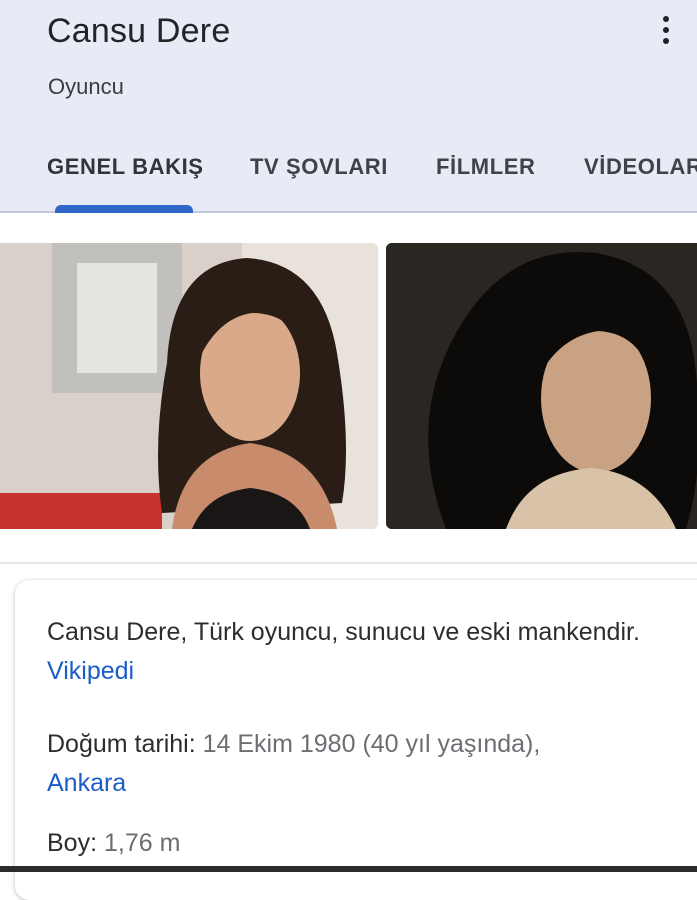  What do you see at coordinates (348, 563) in the screenshot?
I see `section-divider` at bounding box center [348, 563].